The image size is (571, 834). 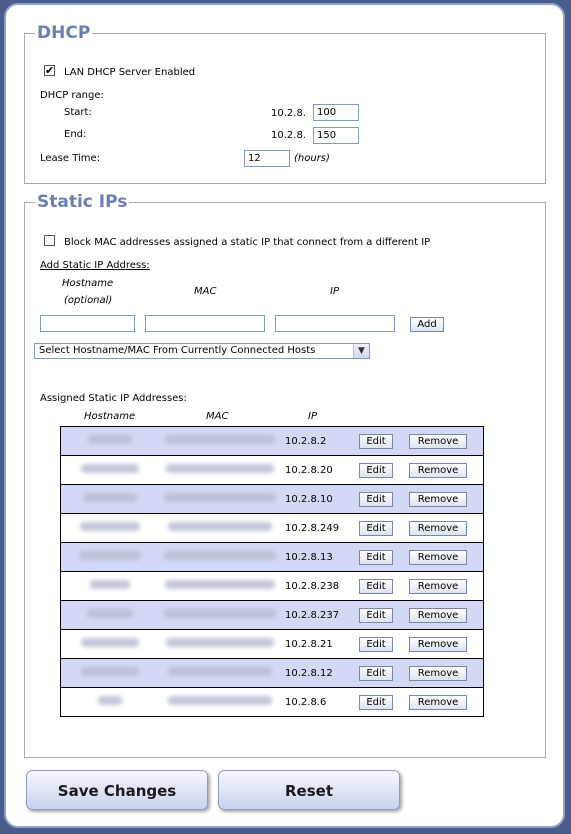 What do you see at coordinates (320, 615) in the screenshot?
I see `ip-cell: 10.2.8.237` at bounding box center [320, 615].